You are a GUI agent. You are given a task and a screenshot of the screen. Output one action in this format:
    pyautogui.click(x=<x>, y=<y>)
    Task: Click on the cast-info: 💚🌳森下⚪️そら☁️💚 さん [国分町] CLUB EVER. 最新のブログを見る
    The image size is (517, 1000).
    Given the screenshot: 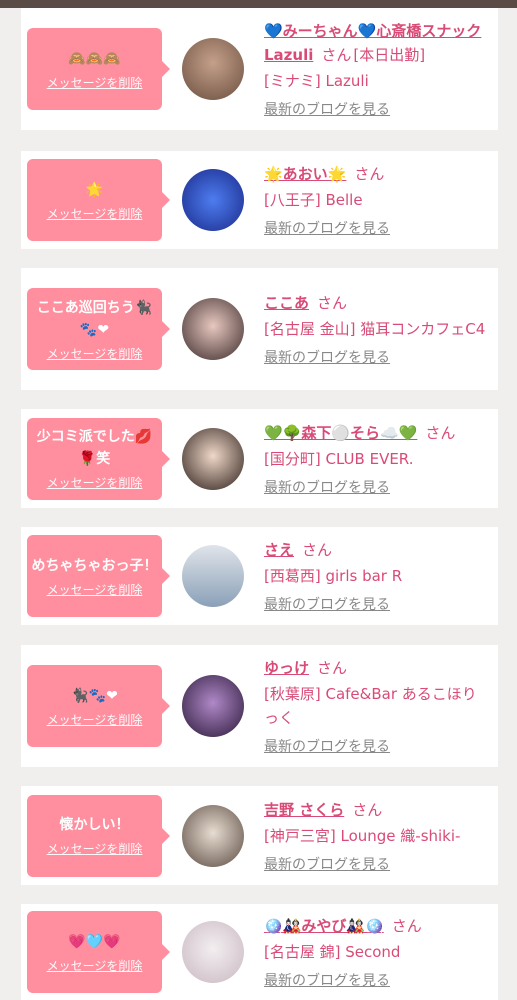 What is the action you would take?
    pyautogui.click(x=376, y=459)
    